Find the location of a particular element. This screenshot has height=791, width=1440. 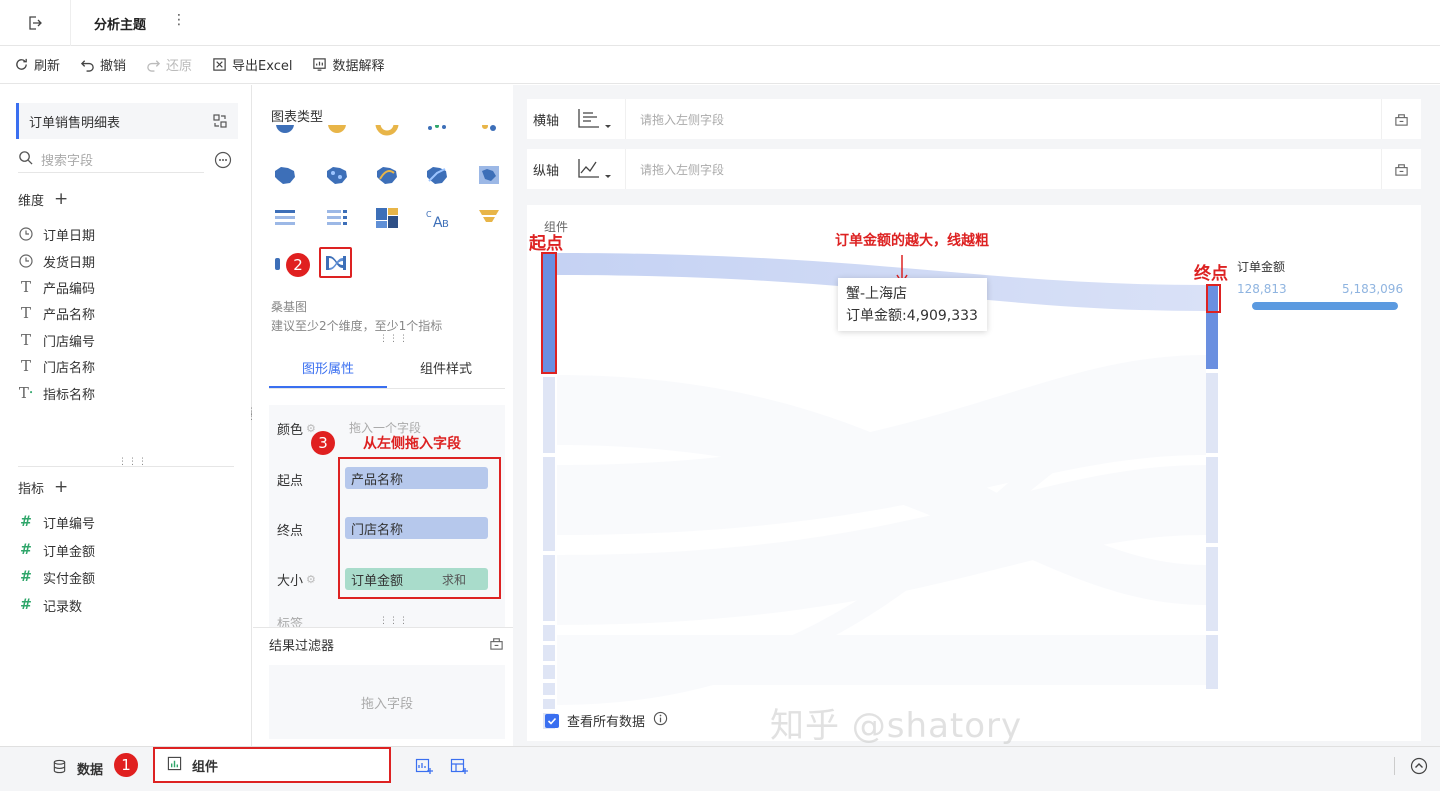

annotation-width-note: 订单金额的越大，线越粗 is located at coordinates (912, 241).